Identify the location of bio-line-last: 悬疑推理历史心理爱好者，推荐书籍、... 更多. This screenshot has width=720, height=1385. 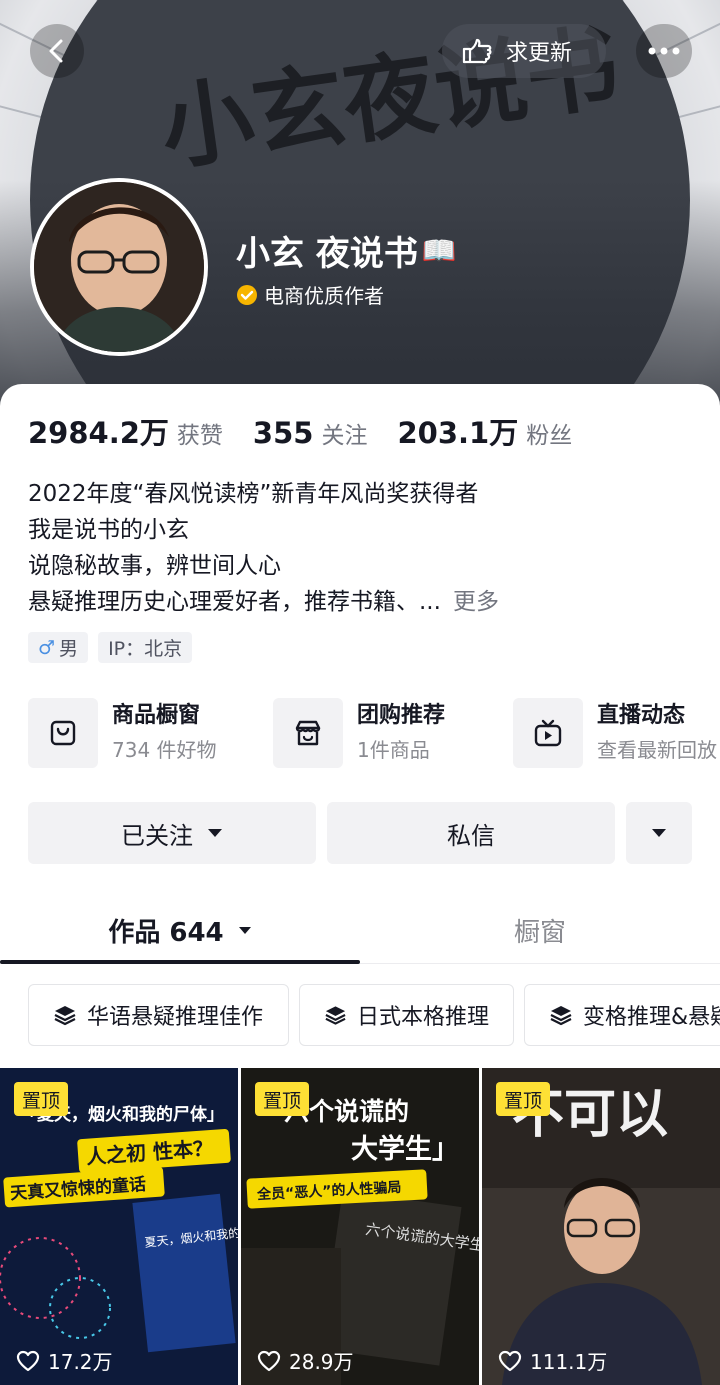
(263, 602).